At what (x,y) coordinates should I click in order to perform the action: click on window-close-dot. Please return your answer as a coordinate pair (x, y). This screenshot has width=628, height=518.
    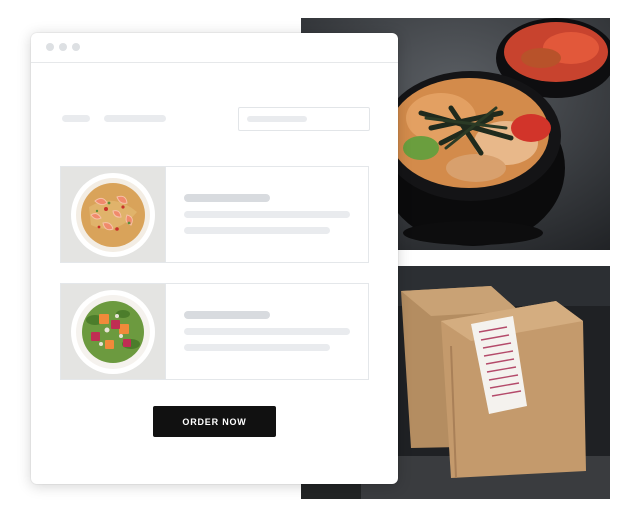
    Looking at the image, I should click on (50, 47).